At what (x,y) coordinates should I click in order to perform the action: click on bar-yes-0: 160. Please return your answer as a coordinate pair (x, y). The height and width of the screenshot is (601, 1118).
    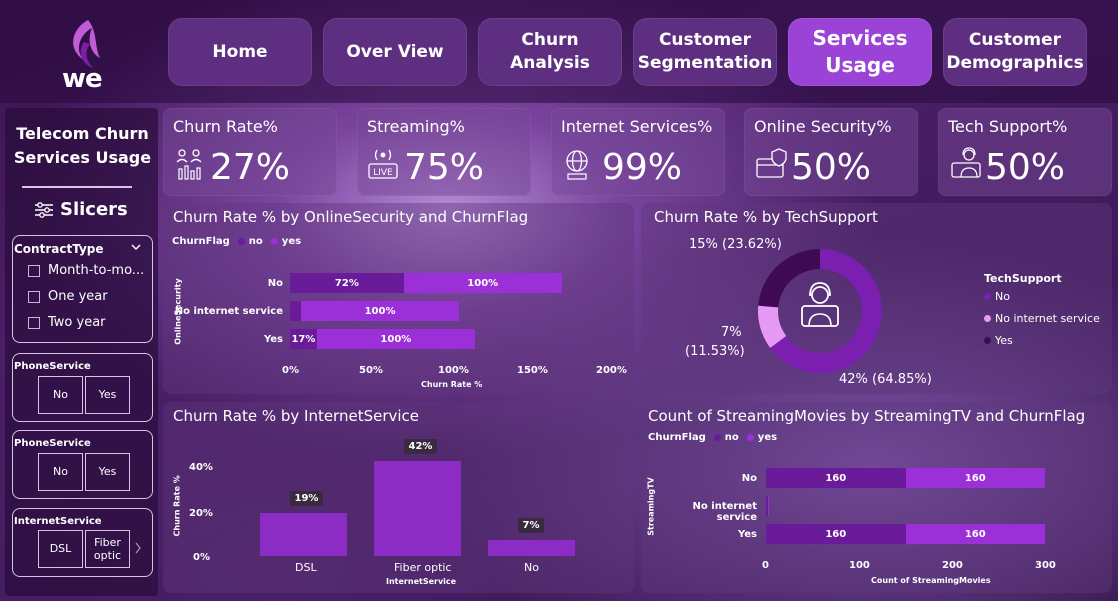
    Looking at the image, I should click on (975, 478).